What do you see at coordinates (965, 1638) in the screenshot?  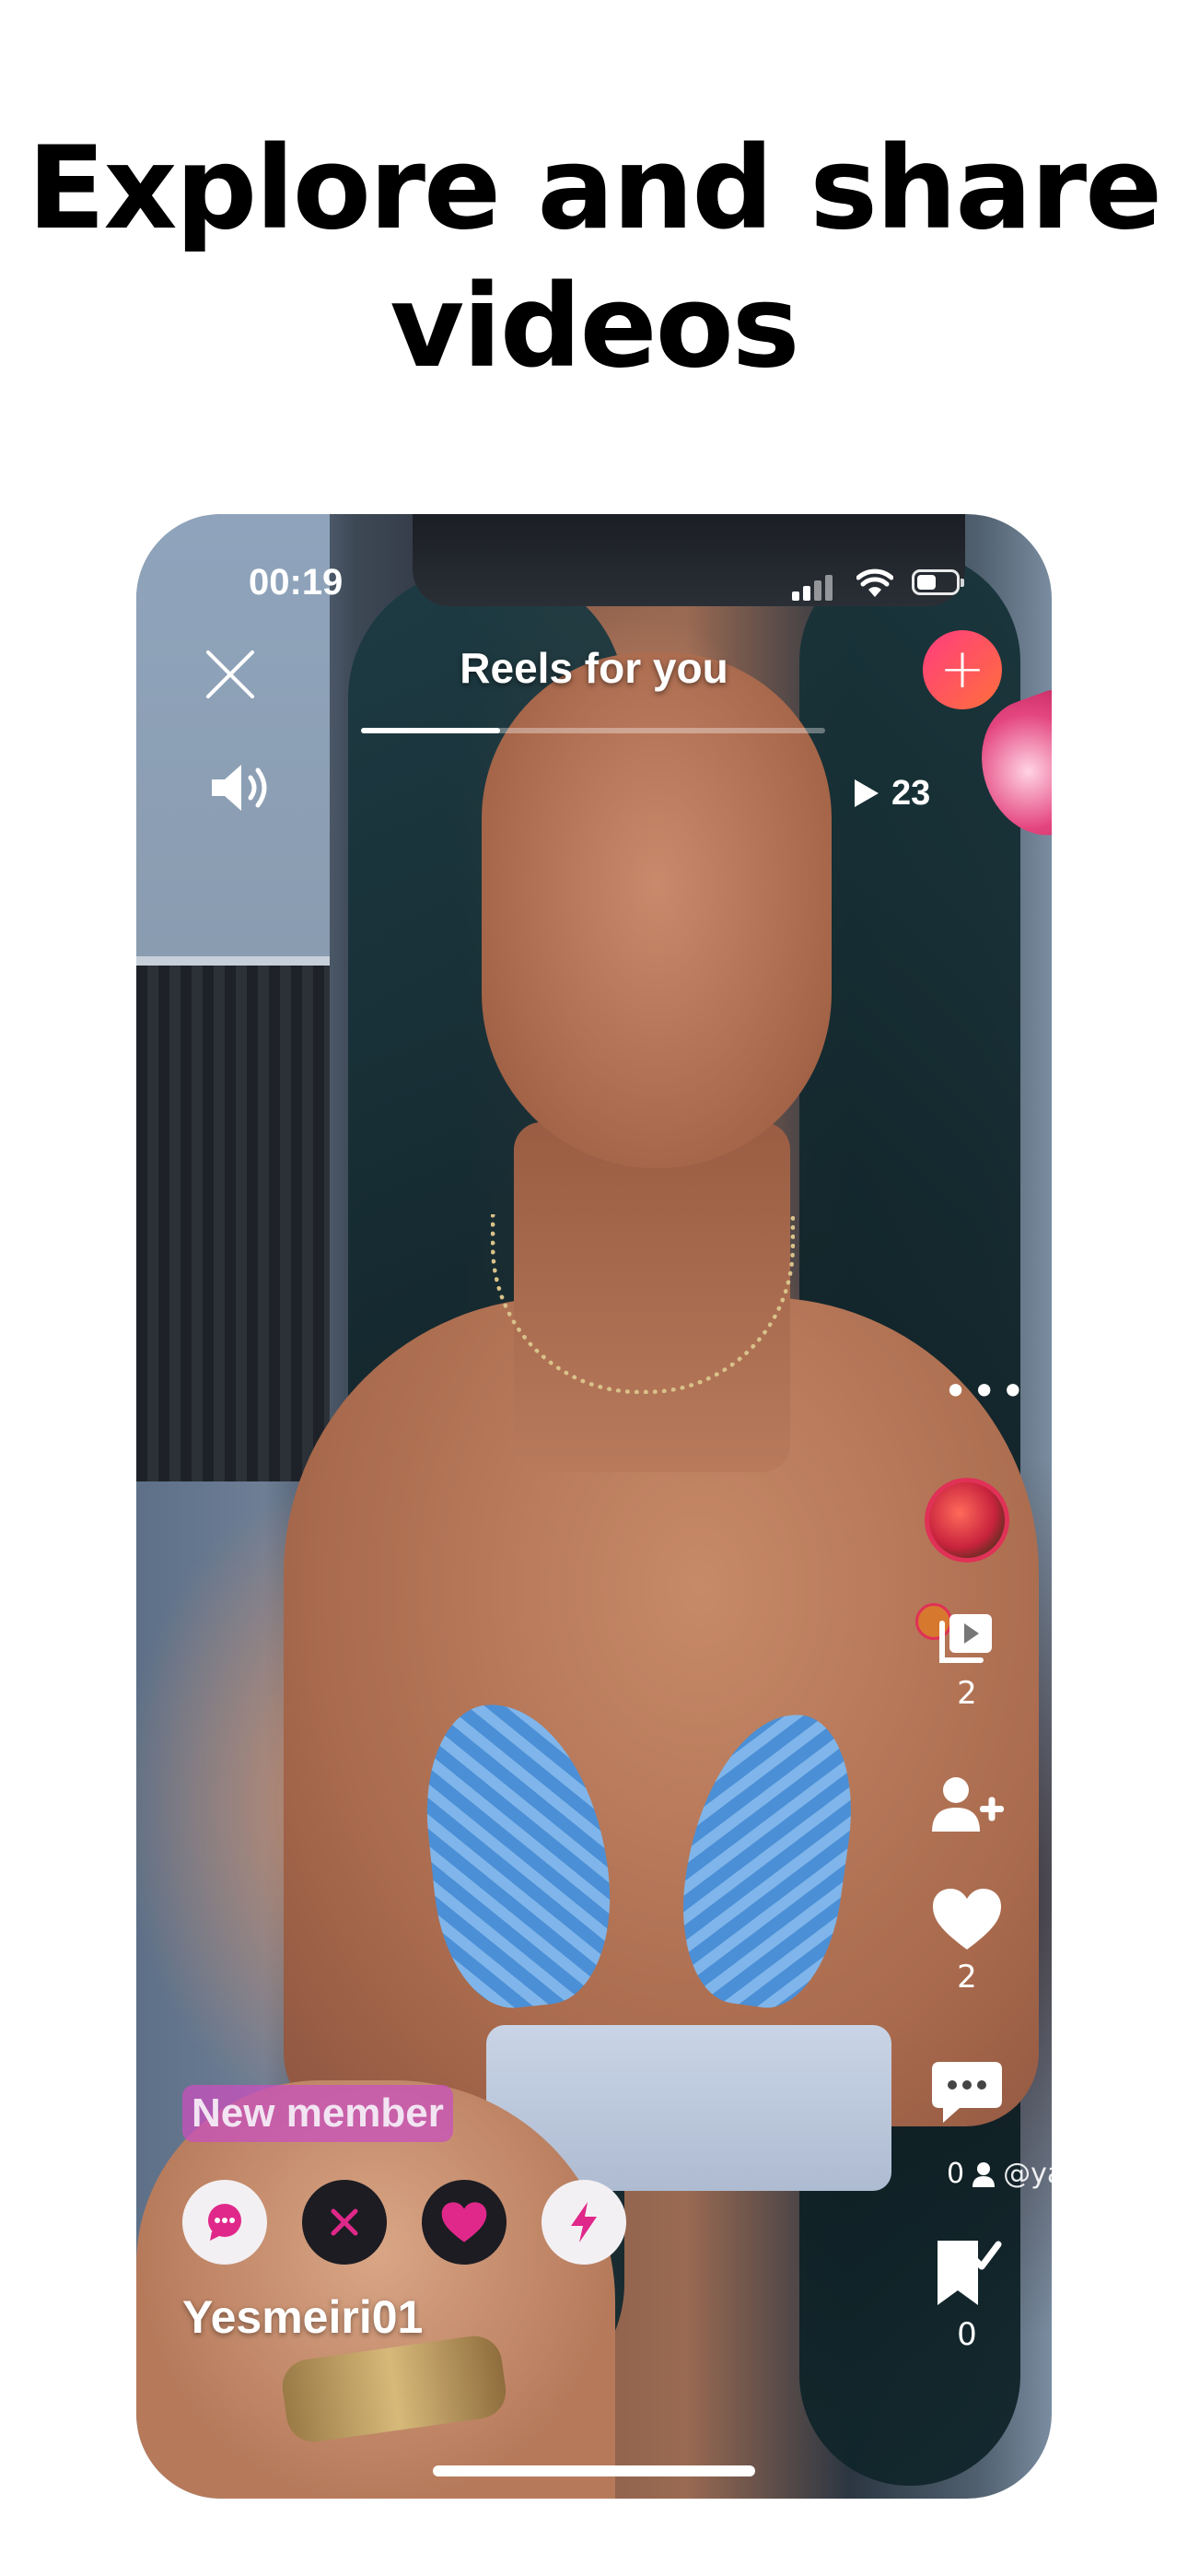 I see `reels-icon` at bounding box center [965, 1638].